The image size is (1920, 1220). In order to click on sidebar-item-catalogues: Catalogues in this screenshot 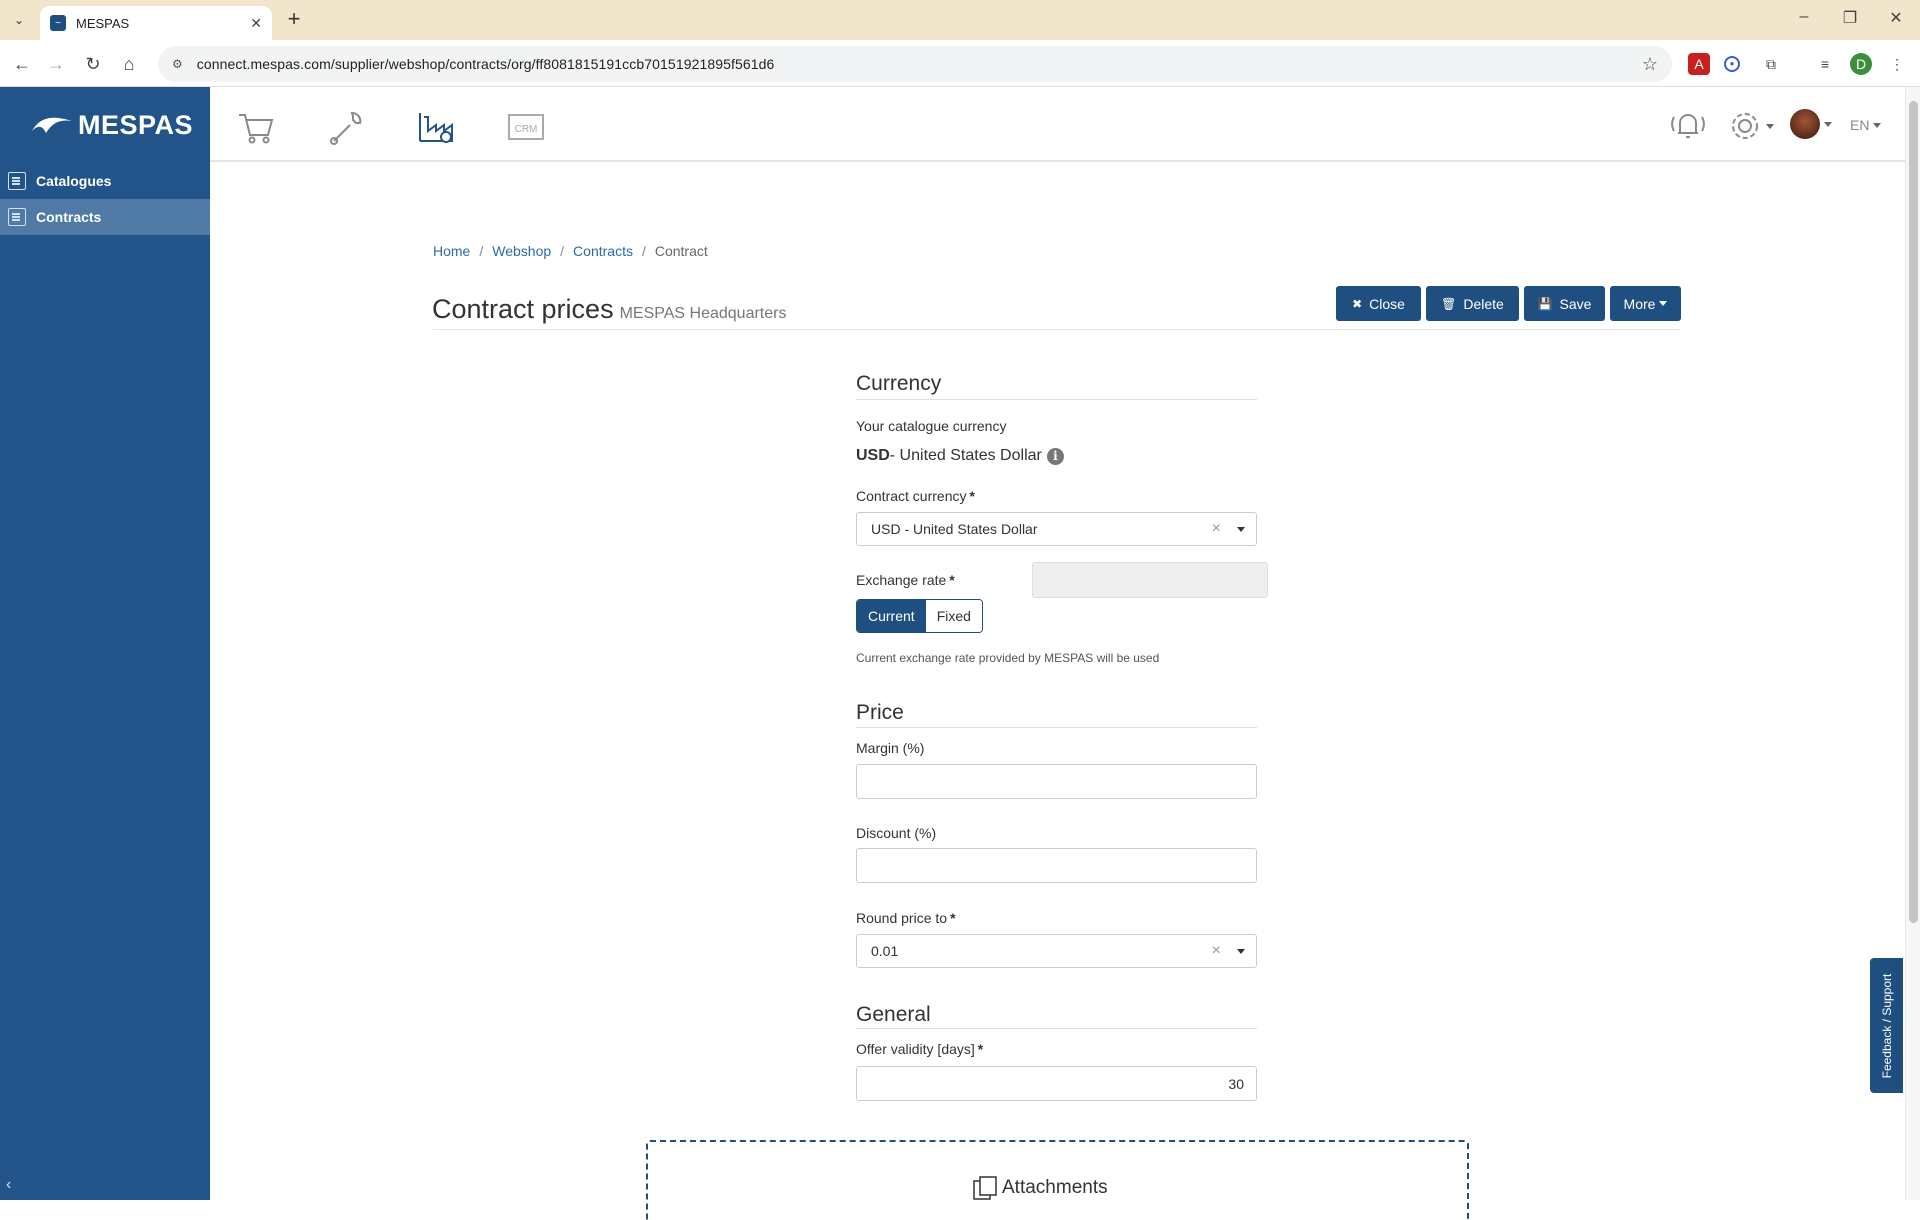, I will do `click(105, 181)`.